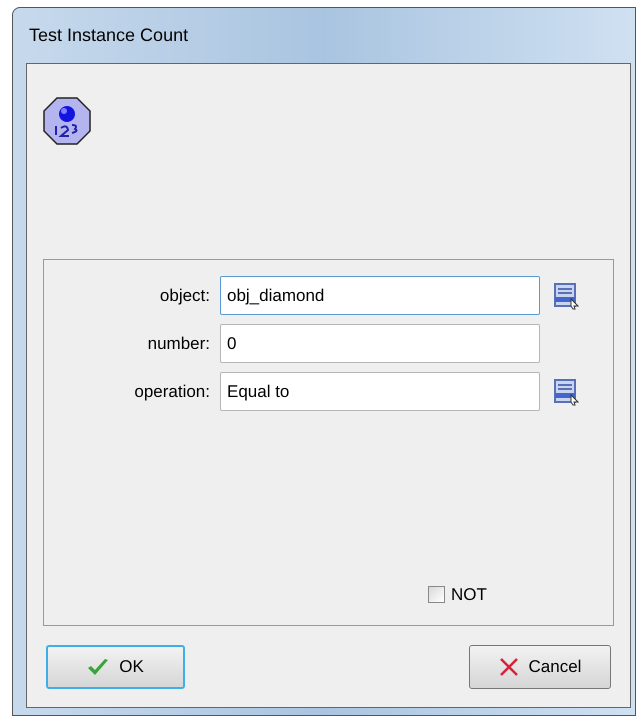 The height and width of the screenshot is (719, 636). Describe the element at coordinates (98, 667) in the screenshot. I see `checkmark-icon` at that location.